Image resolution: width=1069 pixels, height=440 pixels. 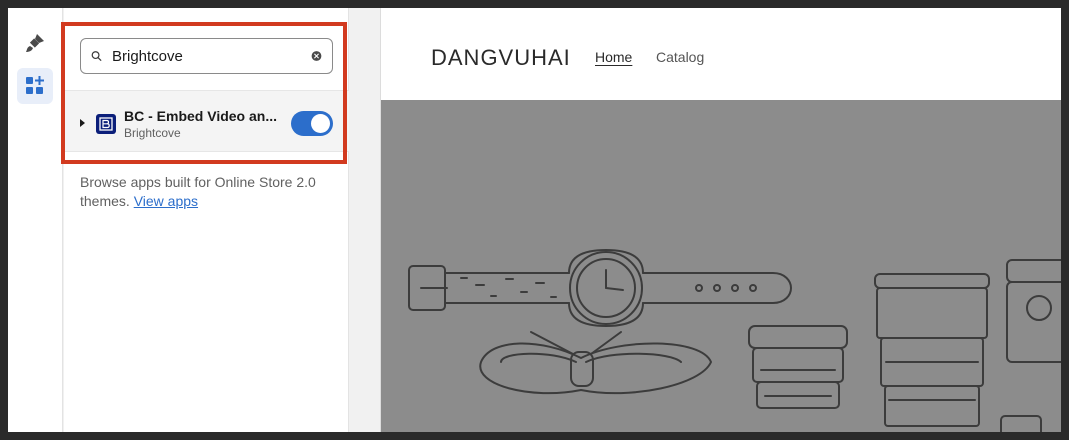 I want to click on preview-gutter, so click(x=365, y=220).